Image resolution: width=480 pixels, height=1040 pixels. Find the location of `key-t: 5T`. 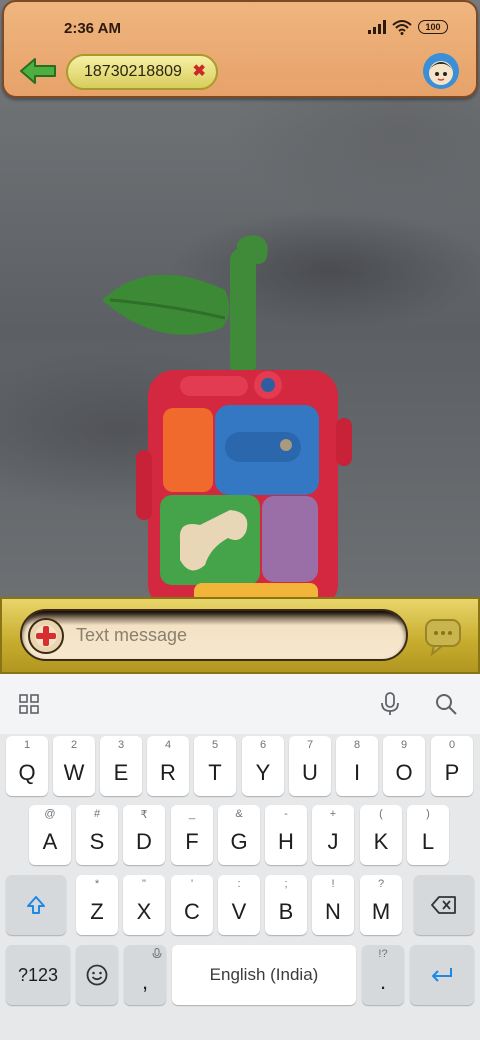

key-t: 5T is located at coordinates (215, 766).